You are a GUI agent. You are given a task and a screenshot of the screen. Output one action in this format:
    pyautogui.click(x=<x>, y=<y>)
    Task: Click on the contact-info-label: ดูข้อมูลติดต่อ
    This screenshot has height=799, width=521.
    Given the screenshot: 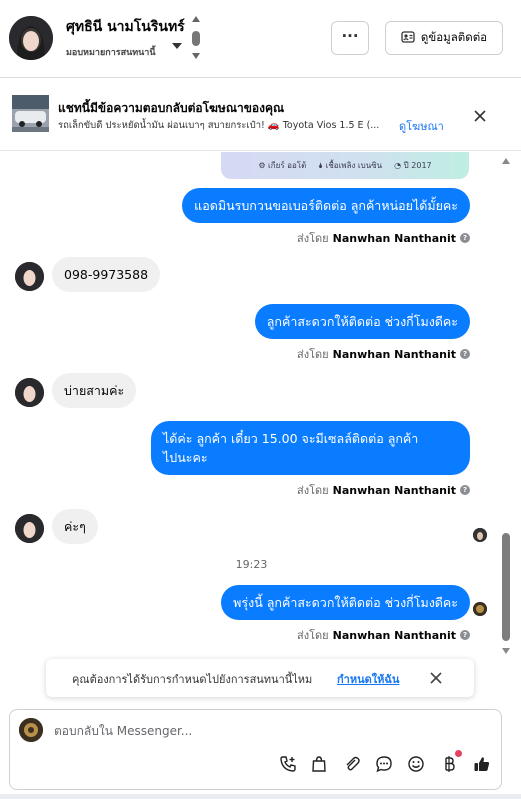 What is the action you would take?
    pyautogui.click(x=454, y=37)
    